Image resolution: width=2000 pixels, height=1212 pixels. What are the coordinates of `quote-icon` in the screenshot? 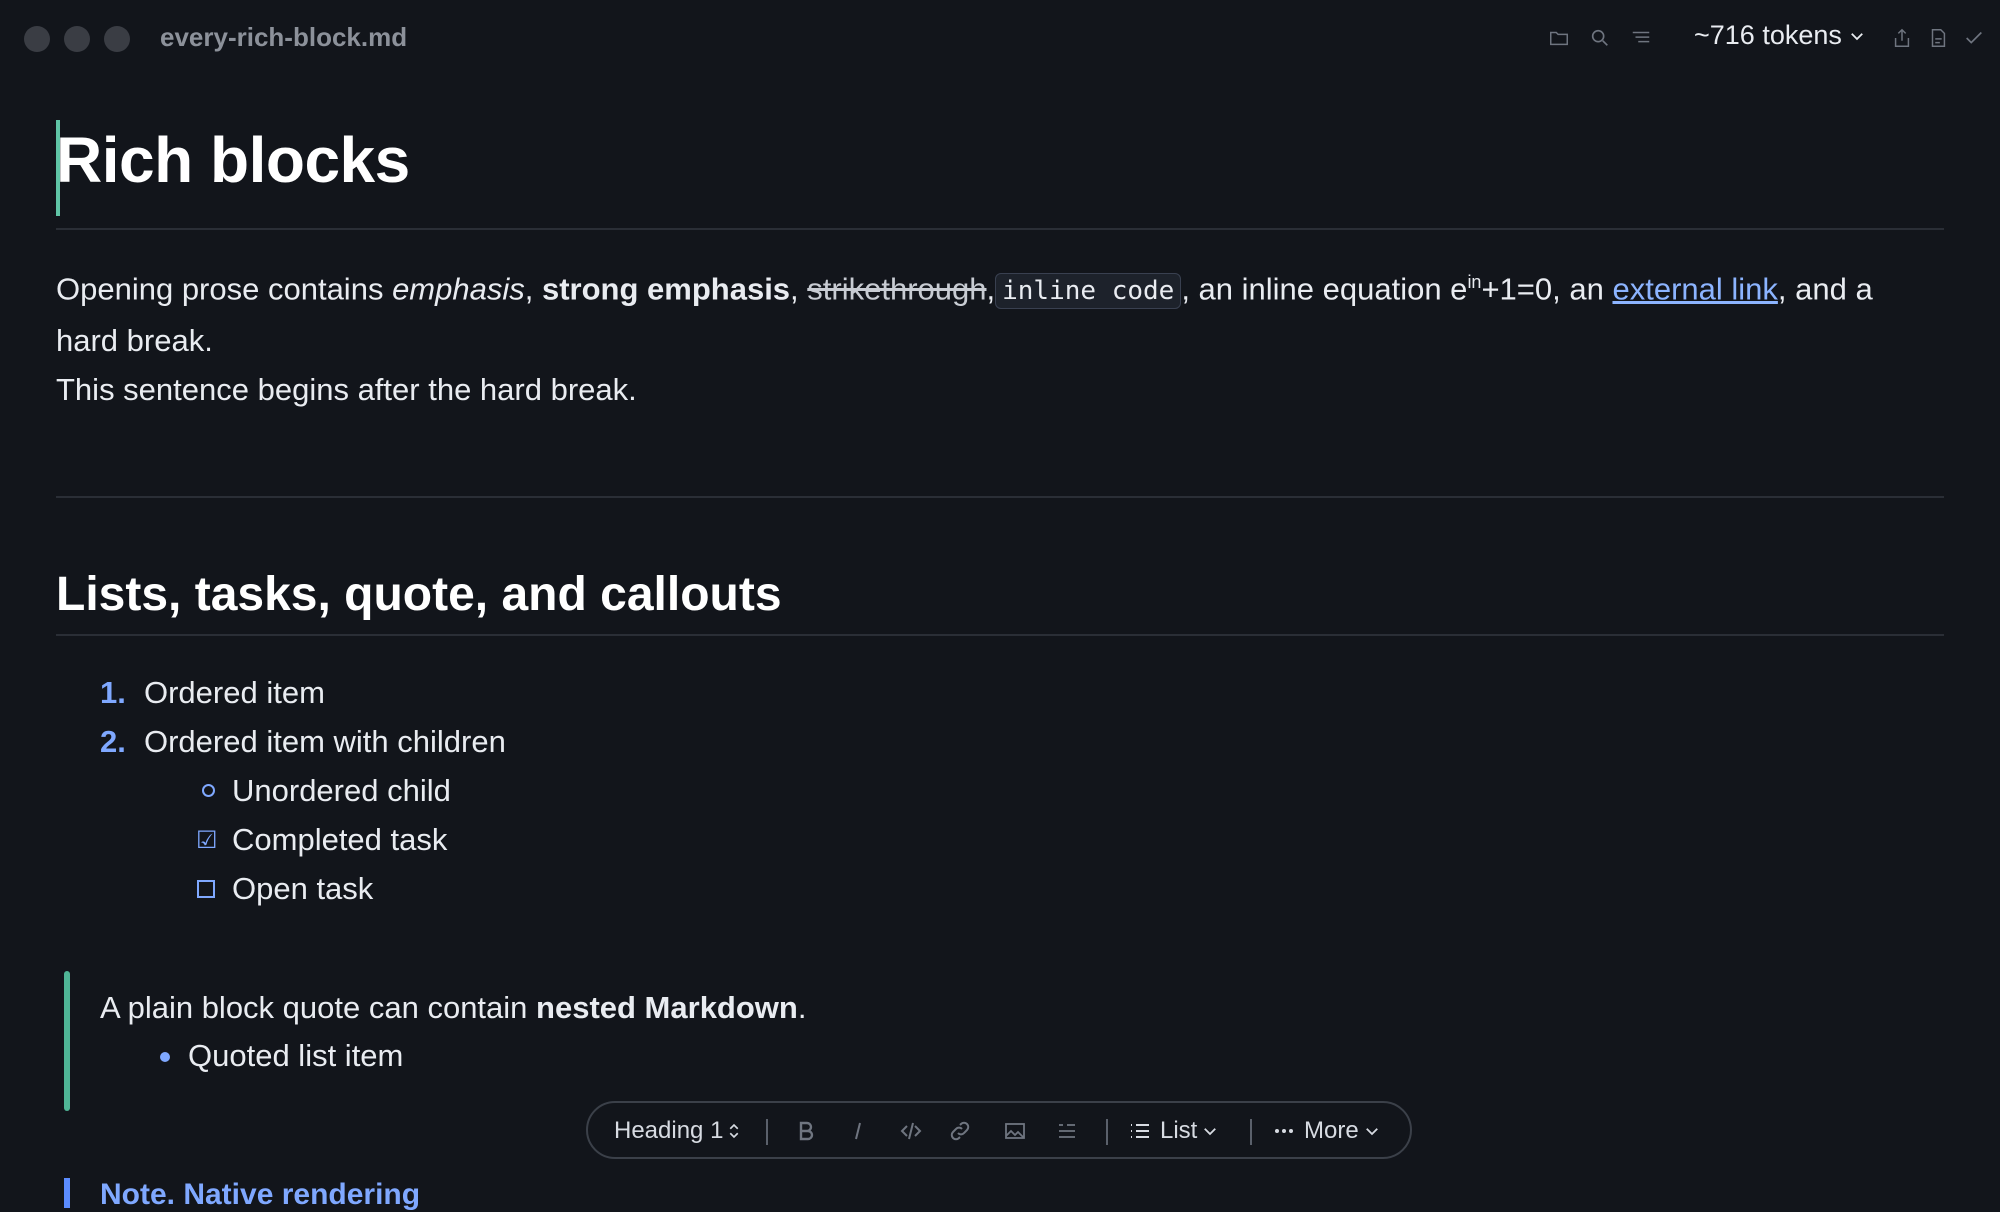 It's located at (1067, 1131).